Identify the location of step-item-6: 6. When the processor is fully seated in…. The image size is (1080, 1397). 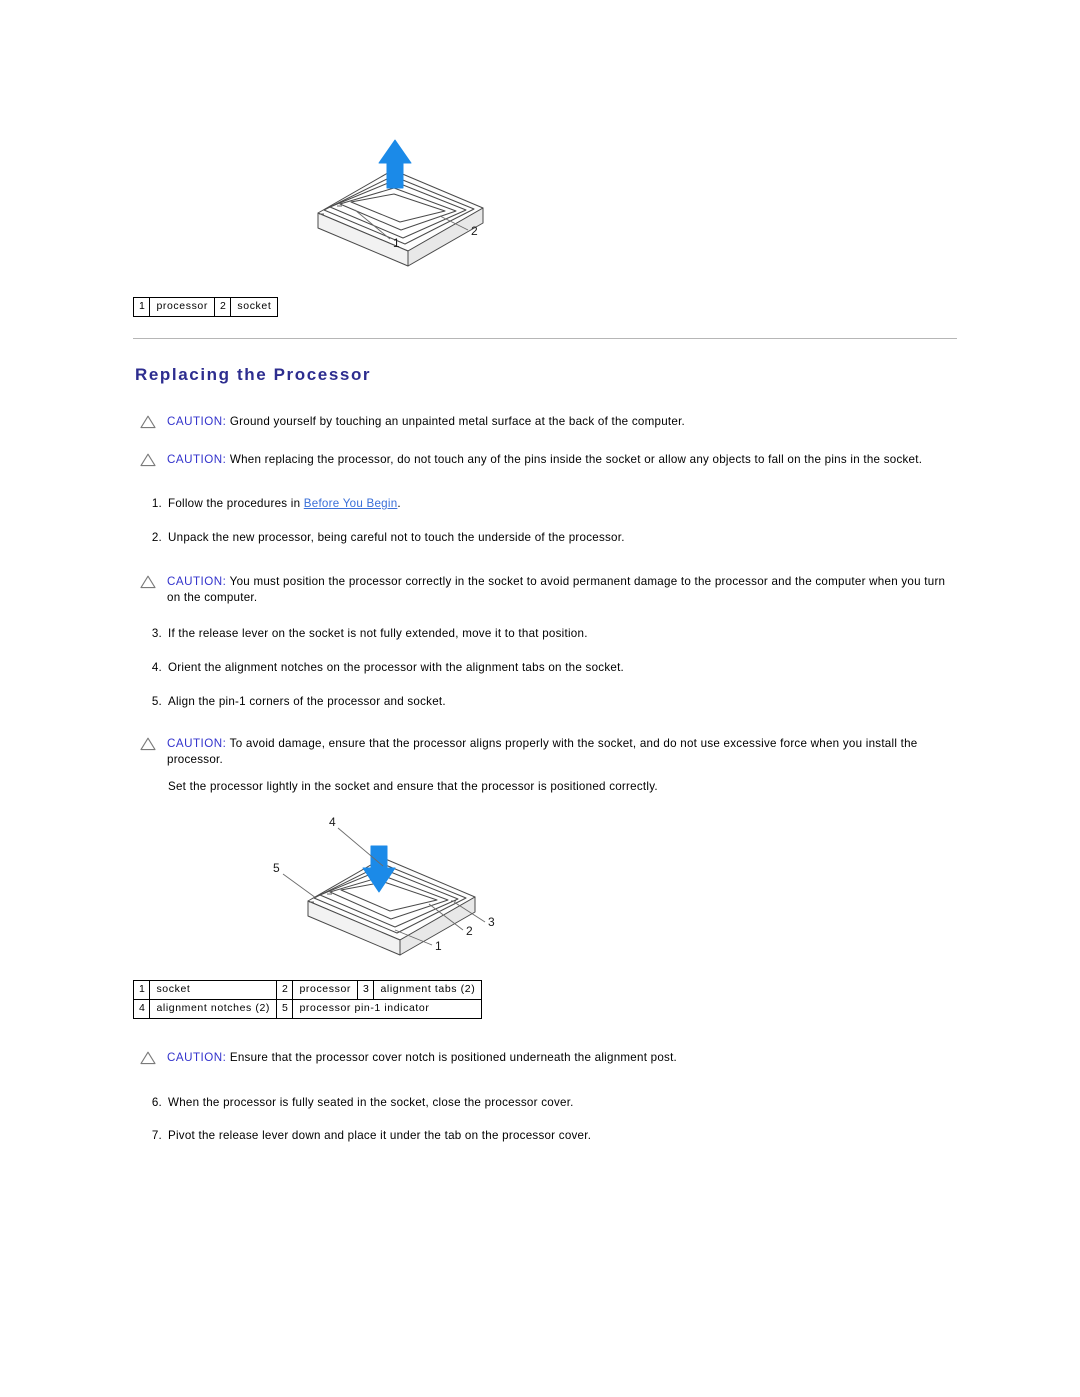
(543, 1103).